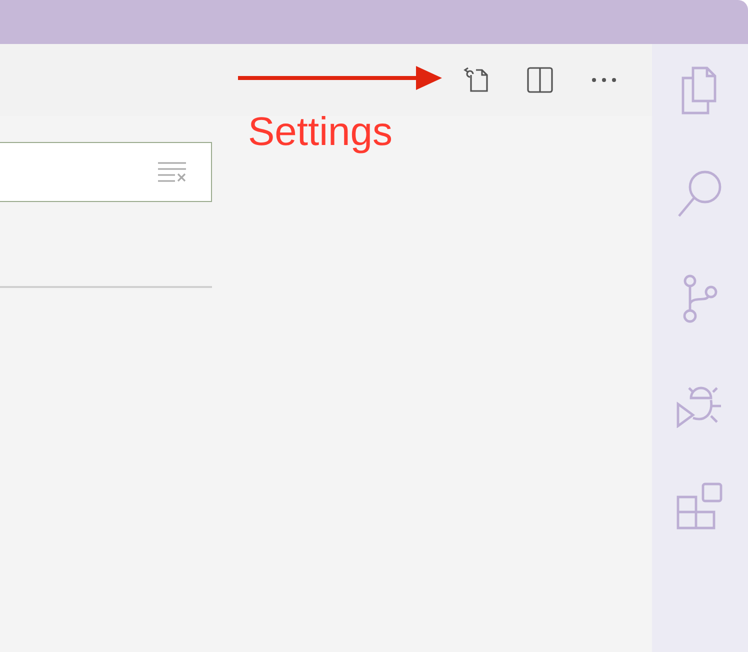  I want to click on search-field, so click(106, 172).